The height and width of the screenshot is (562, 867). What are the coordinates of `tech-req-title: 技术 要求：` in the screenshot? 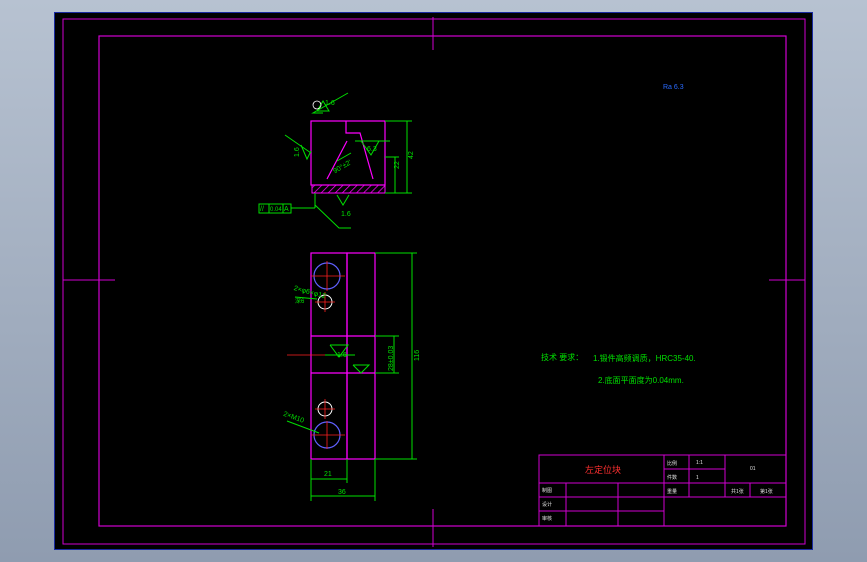 It's located at (562, 357).